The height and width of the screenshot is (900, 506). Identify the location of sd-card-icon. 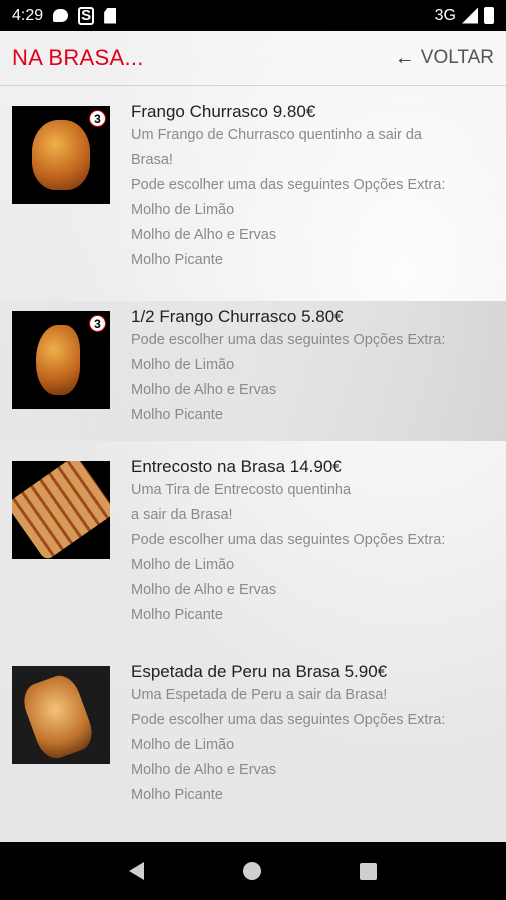
(110, 15).